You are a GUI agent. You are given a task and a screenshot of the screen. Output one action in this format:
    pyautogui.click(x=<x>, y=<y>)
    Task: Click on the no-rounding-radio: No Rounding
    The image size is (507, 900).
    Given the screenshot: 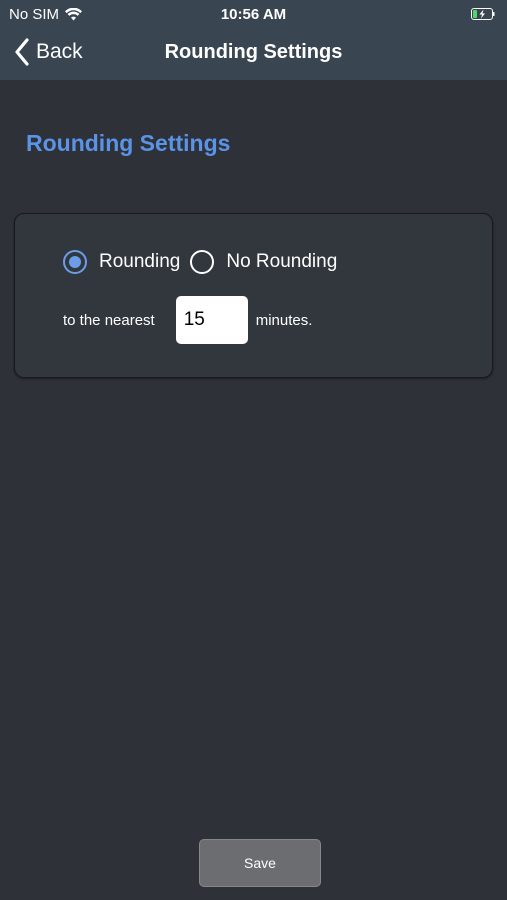 What is the action you would take?
    pyautogui.click(x=263, y=262)
    